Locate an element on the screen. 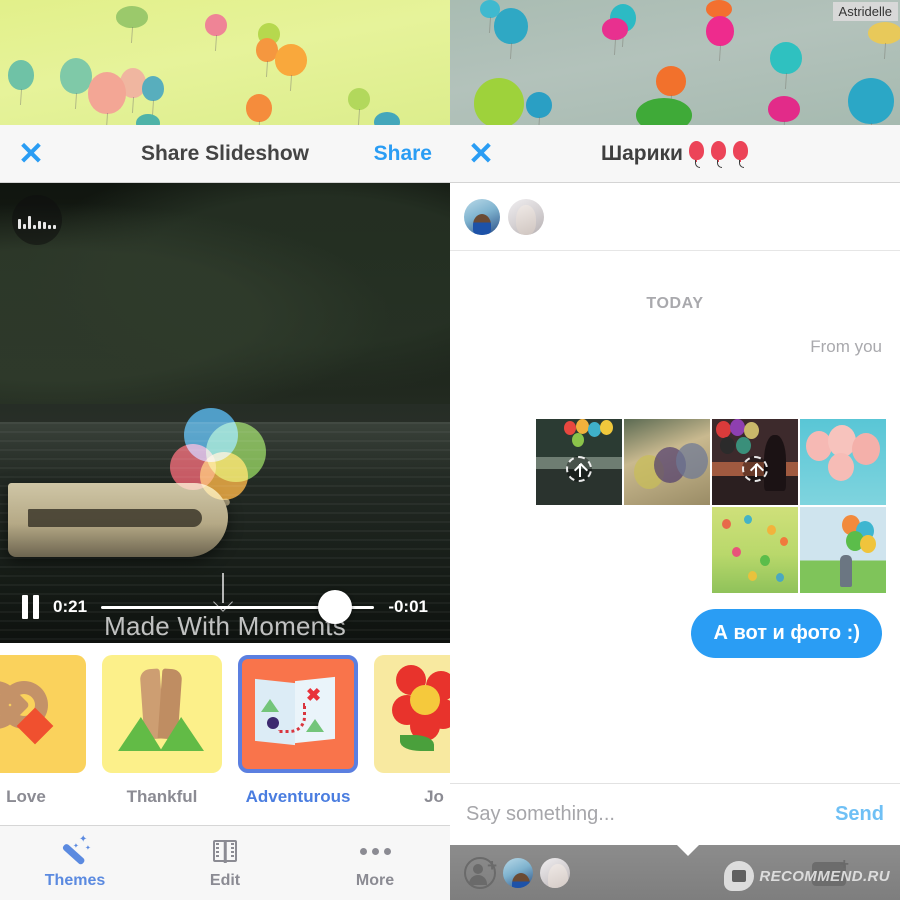 The height and width of the screenshot is (900, 900). photo-grid is located at coordinates (710, 507).